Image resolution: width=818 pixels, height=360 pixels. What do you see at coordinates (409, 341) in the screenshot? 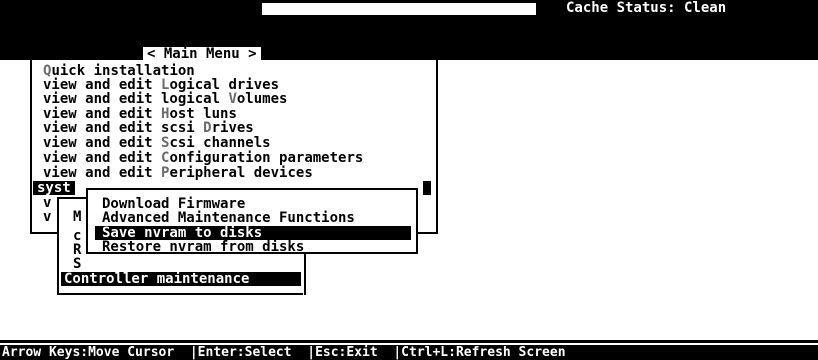
I see `status-separator` at bounding box center [409, 341].